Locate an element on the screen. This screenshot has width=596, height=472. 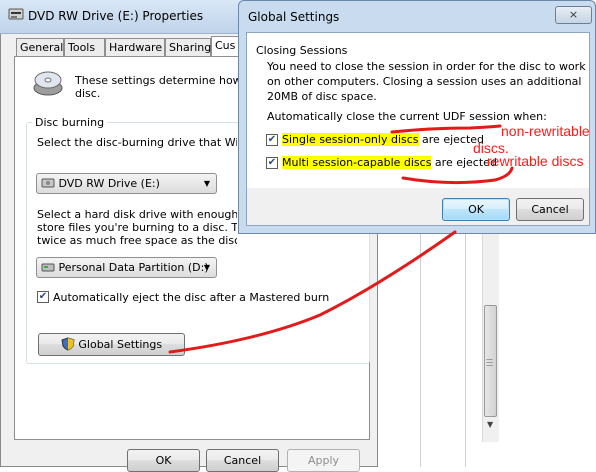
shield-icon is located at coordinates (68, 344).